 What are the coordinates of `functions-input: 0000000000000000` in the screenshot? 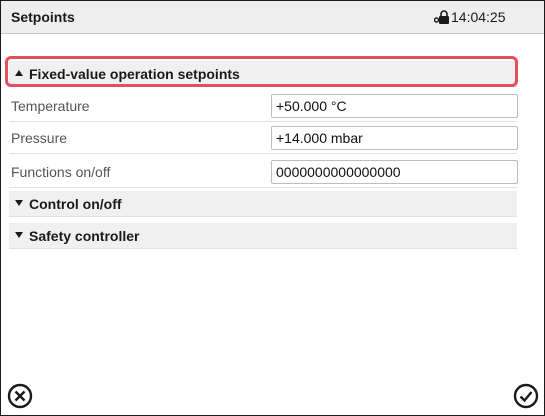 It's located at (394, 172).